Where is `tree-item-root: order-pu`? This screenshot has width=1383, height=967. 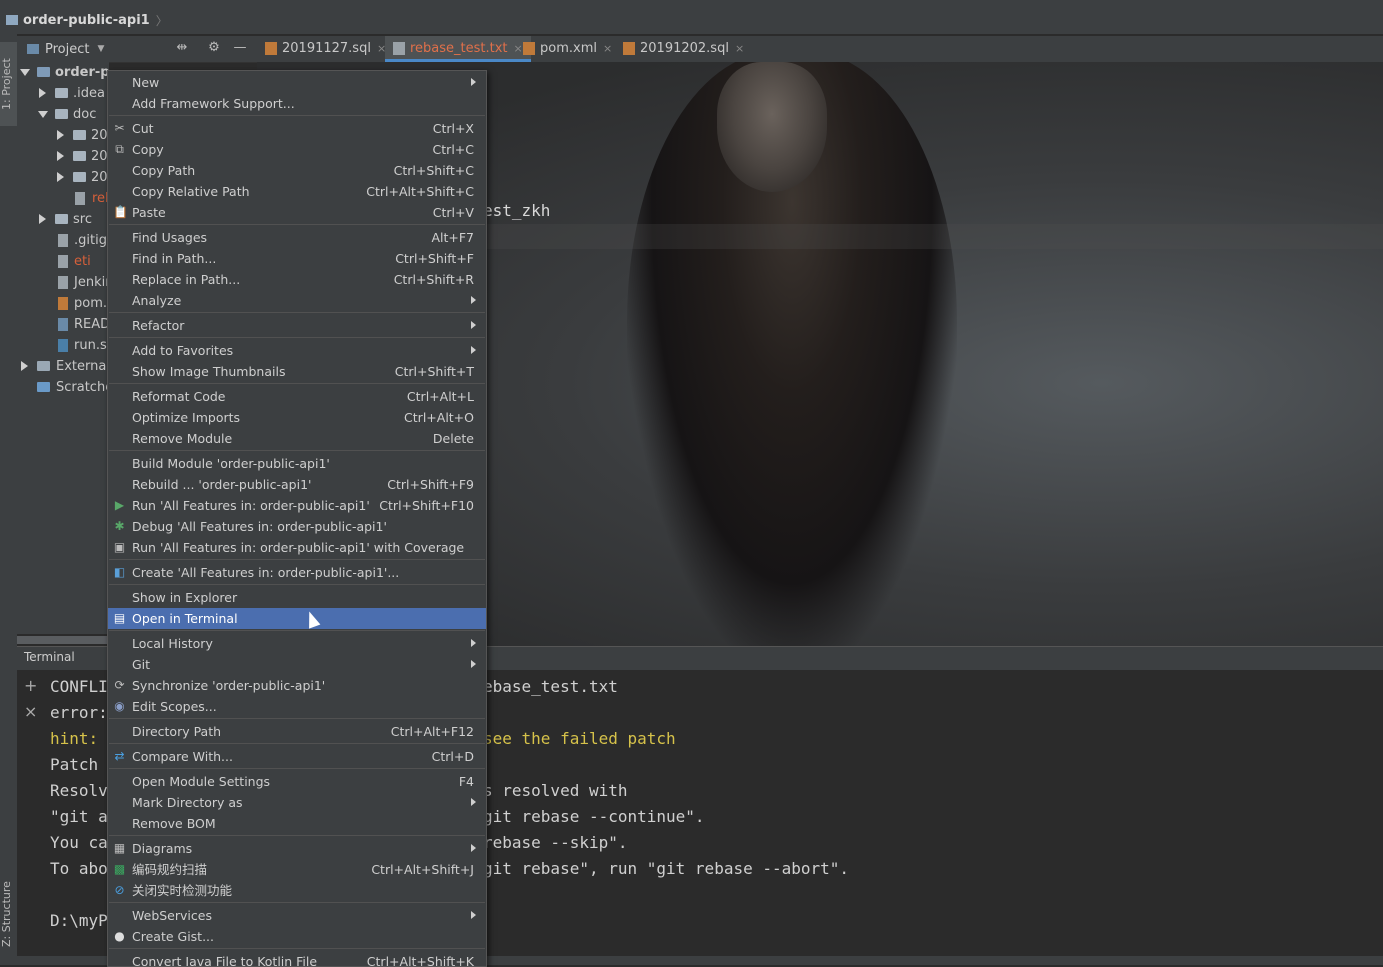 tree-item-root: order-pu is located at coordinates (63, 72).